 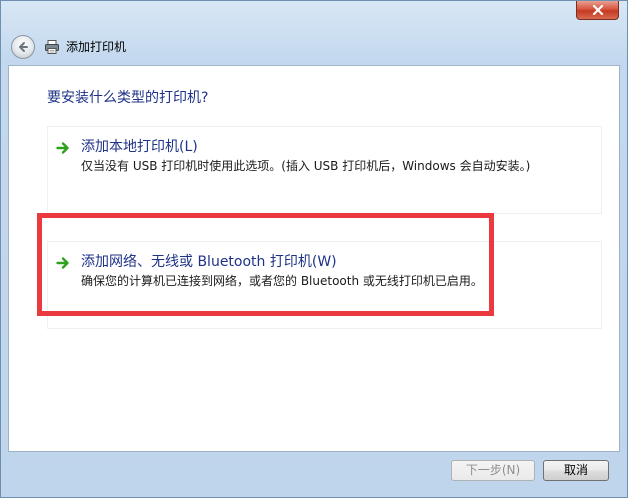 What do you see at coordinates (493, 470) in the screenshot?
I see `next-button: 下一步(N)` at bounding box center [493, 470].